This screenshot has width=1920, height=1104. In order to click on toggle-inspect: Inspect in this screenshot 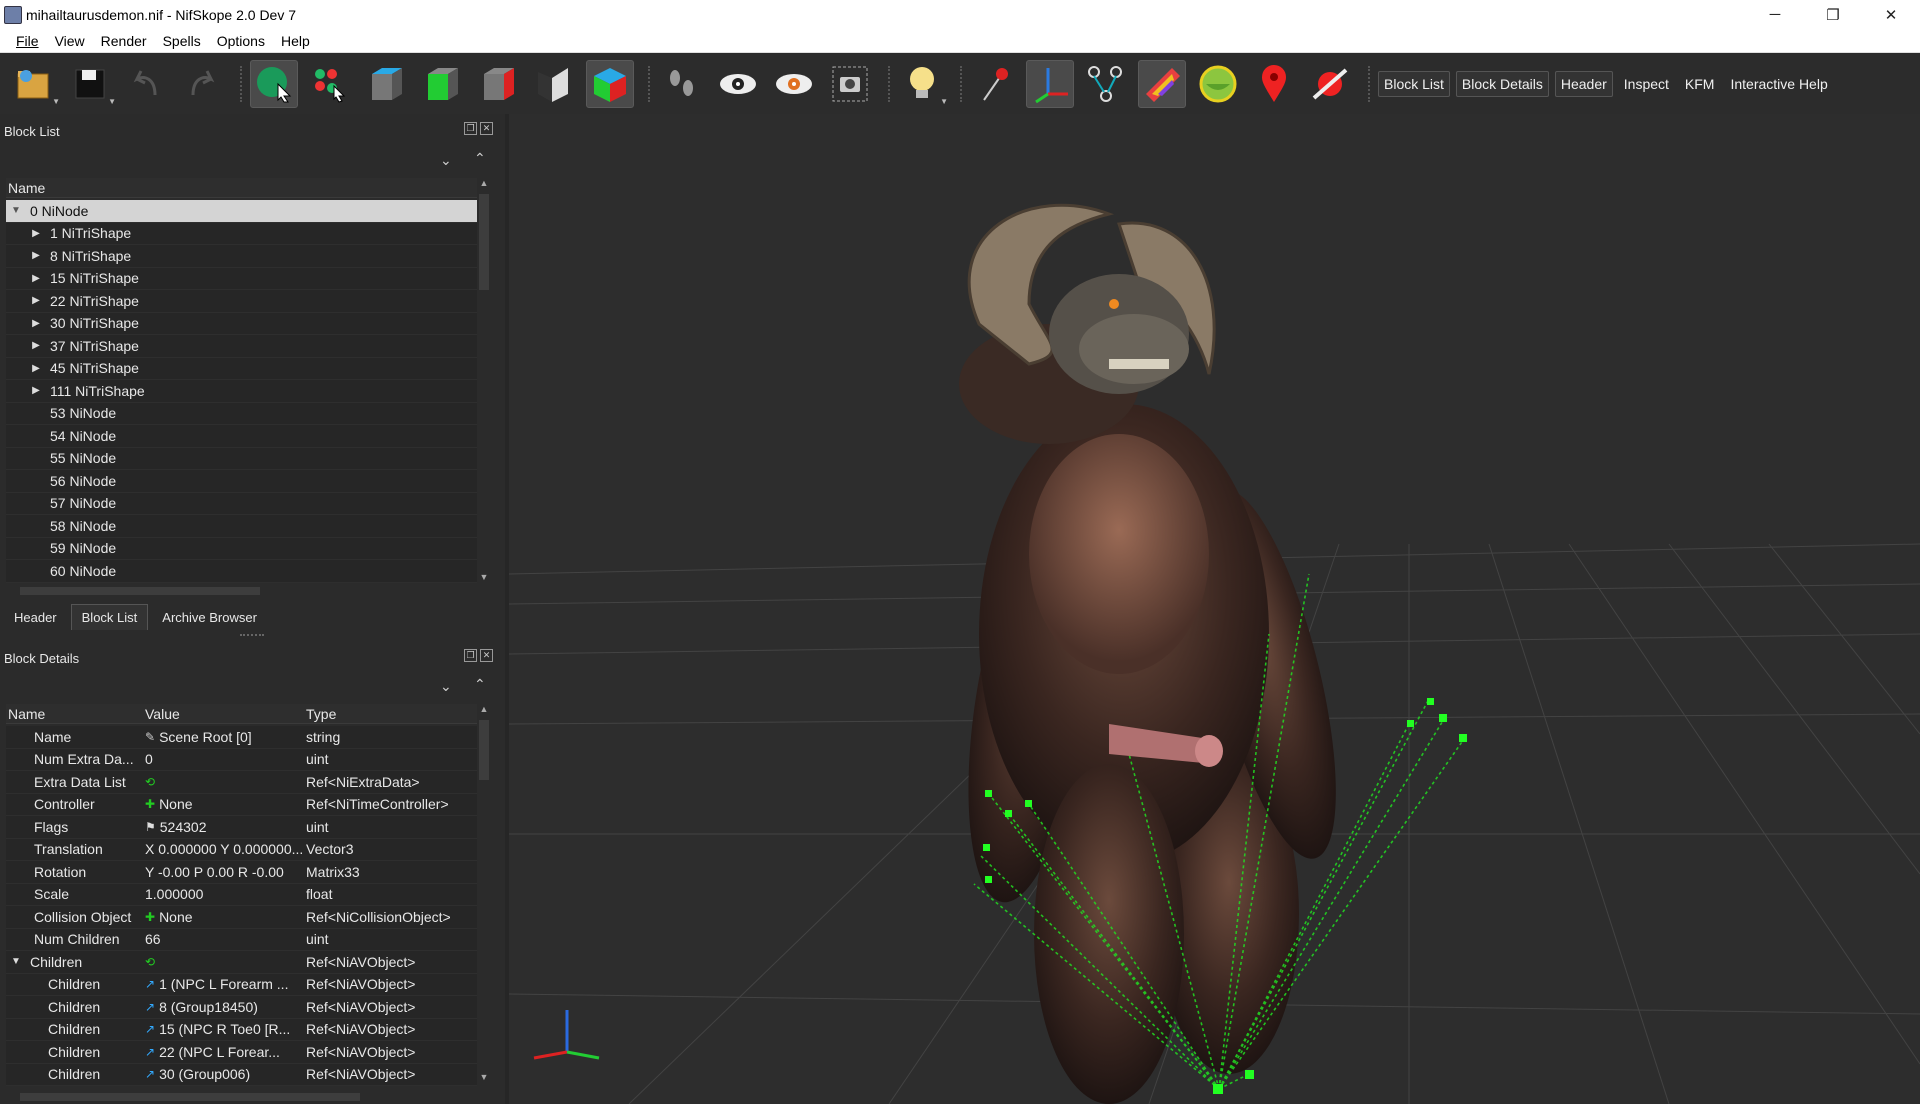, I will do `click(1646, 84)`.